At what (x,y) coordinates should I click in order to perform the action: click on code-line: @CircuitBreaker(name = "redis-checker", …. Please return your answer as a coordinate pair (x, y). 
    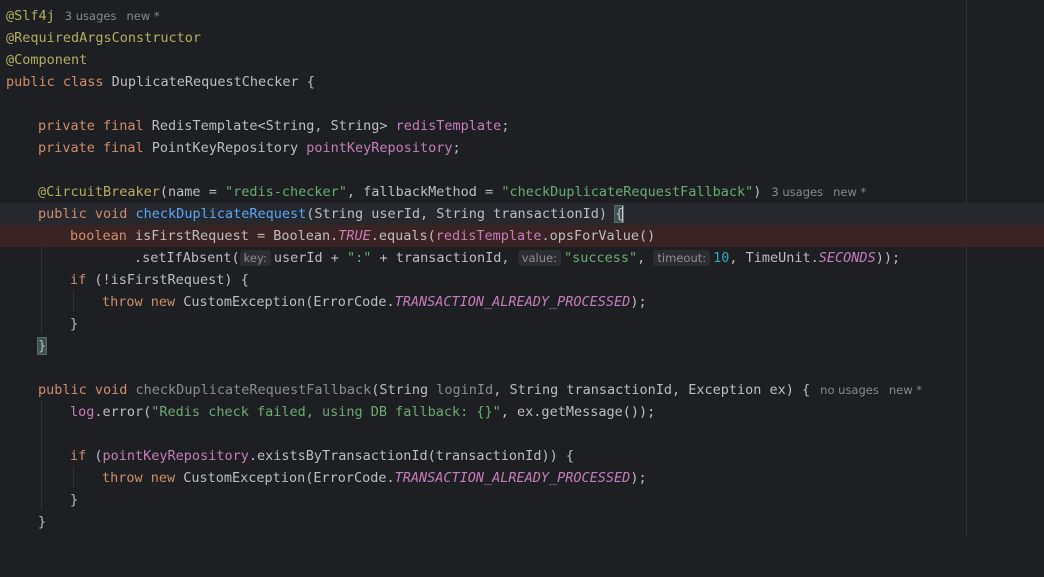
    Looking at the image, I should click on (522, 192).